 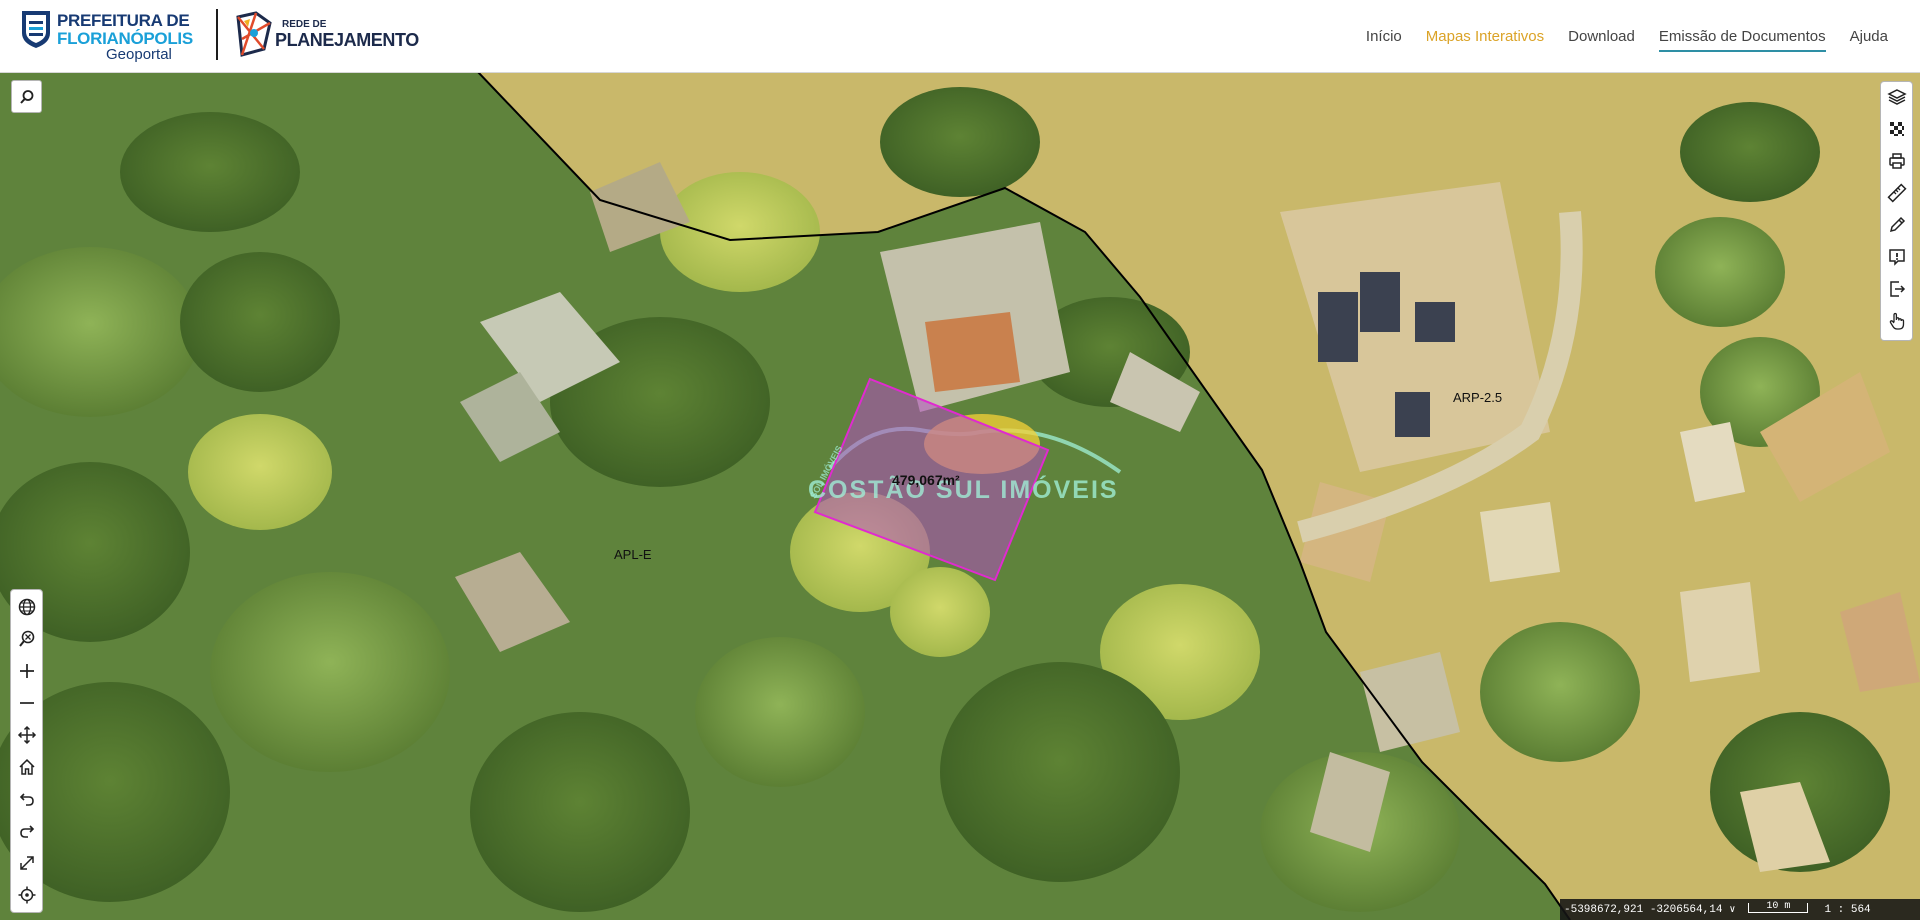 I want to click on rede-planejamento-logo: REDE DE PLANEJAMENTO, so click(x=329, y=35).